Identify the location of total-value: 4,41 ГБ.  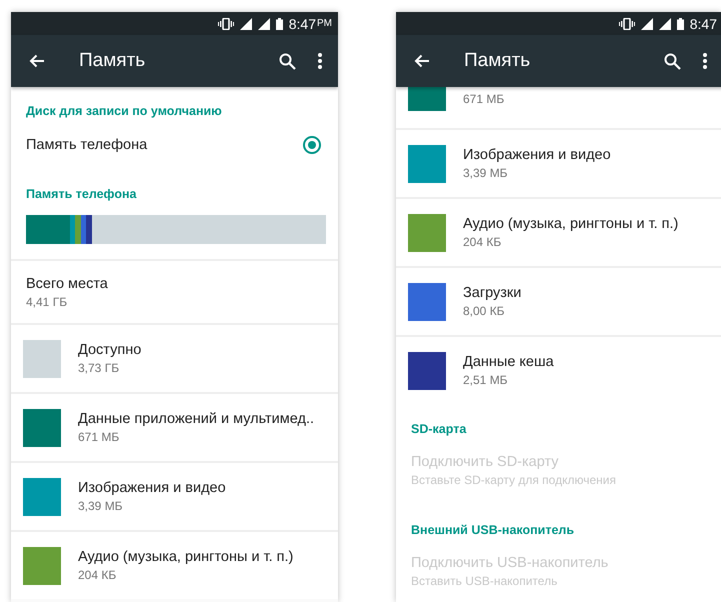
(47, 302).